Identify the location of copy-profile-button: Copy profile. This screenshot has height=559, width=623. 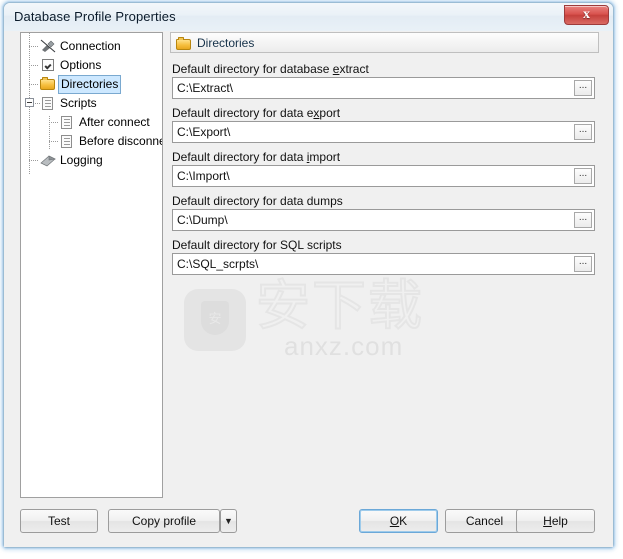
(164, 521).